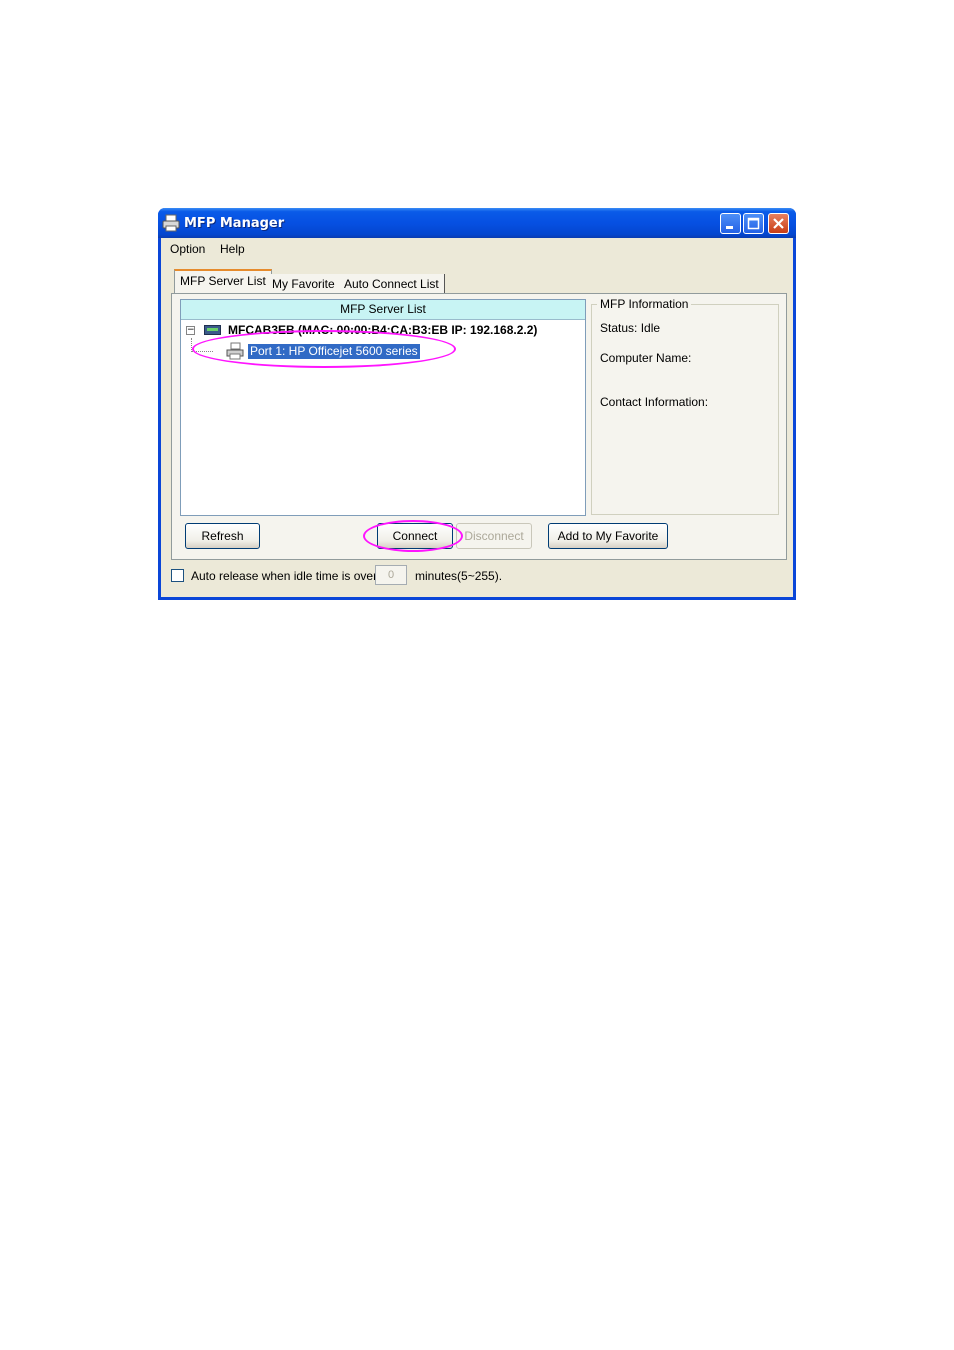  What do you see at coordinates (177, 575) in the screenshot?
I see `auto-release-checkbox` at bounding box center [177, 575].